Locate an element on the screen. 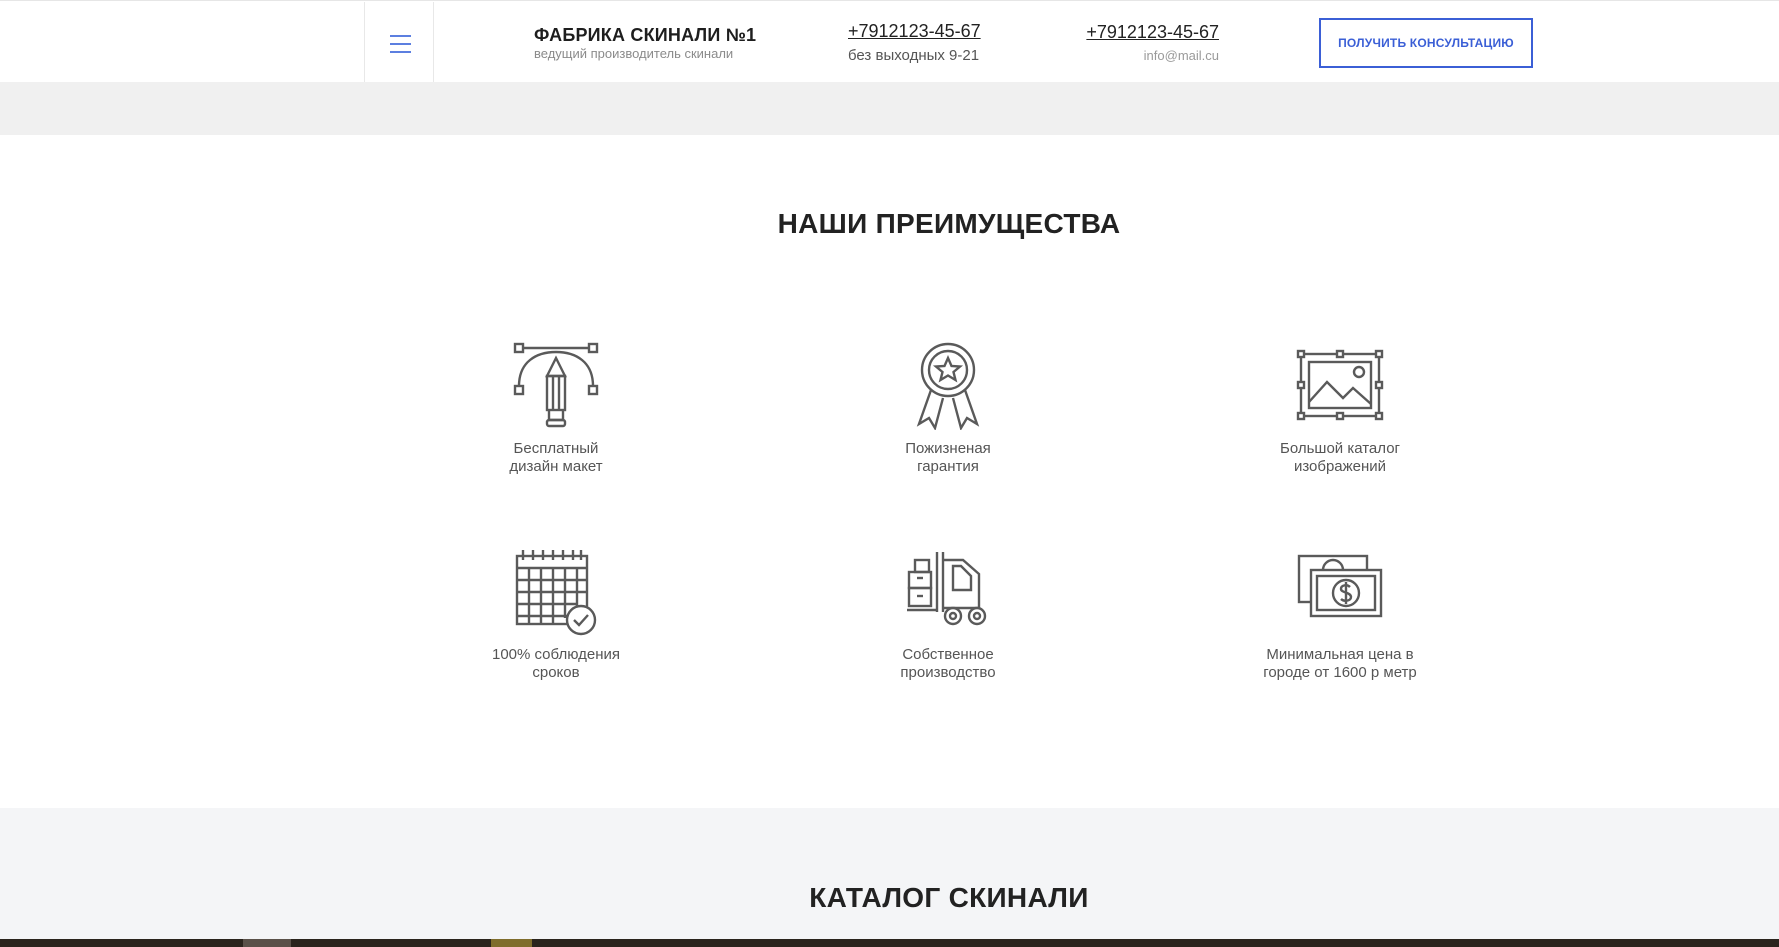 The image size is (1779, 947). phone-link-secondary: +7912123-45-67 is located at coordinates (1152, 32).